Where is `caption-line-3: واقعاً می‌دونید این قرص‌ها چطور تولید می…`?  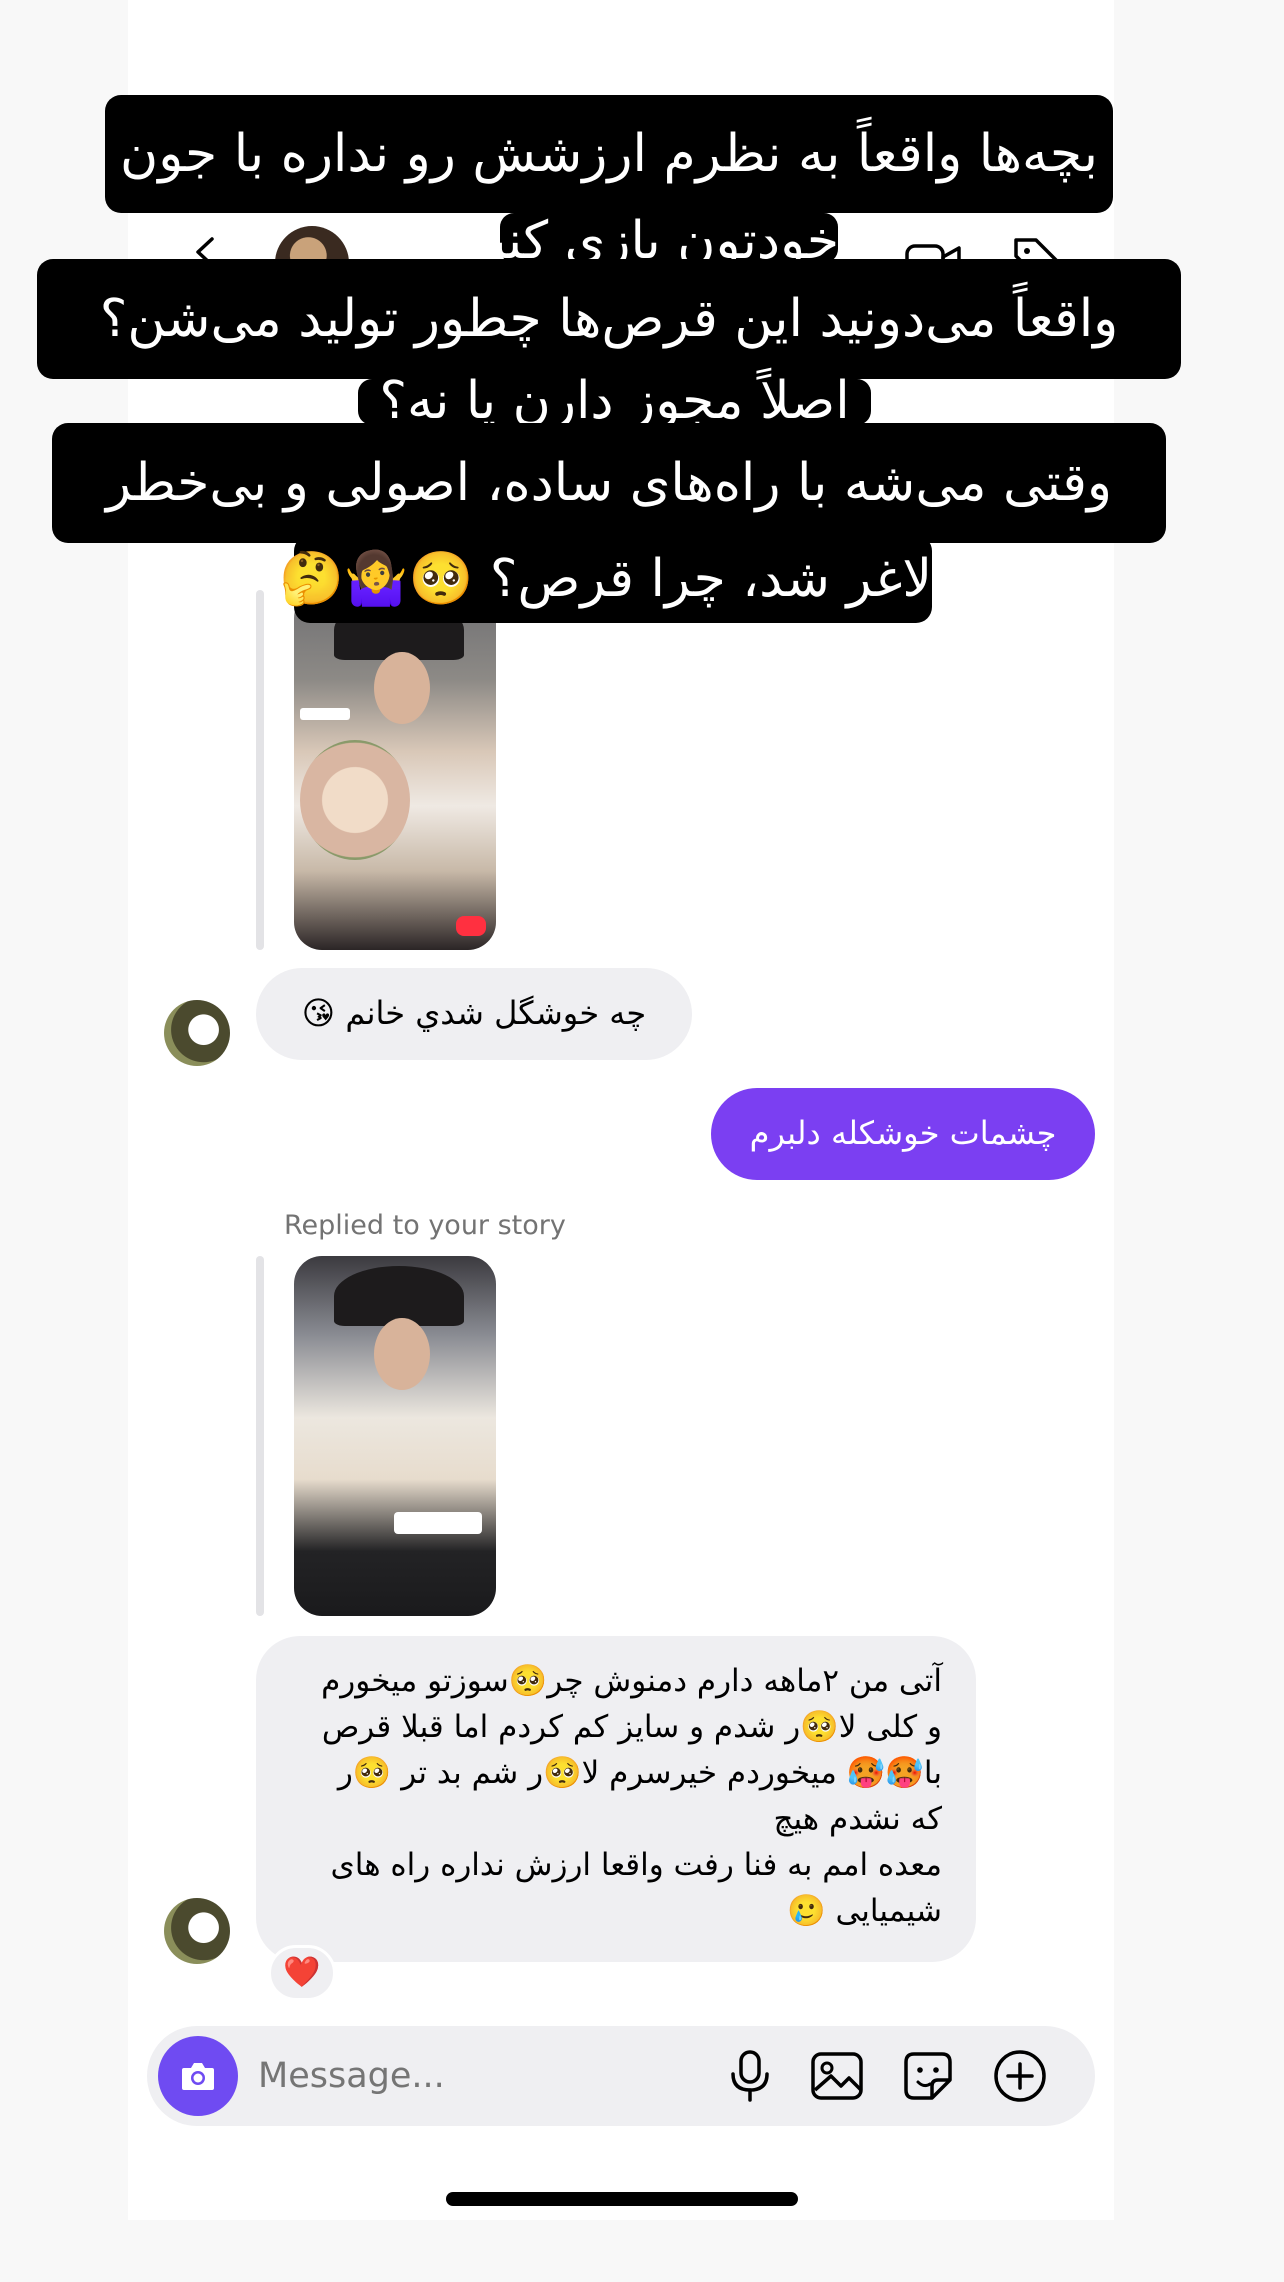 caption-line-3: واقعاً می‌دونید این قرص‌ها چطور تولید می… is located at coordinates (609, 319).